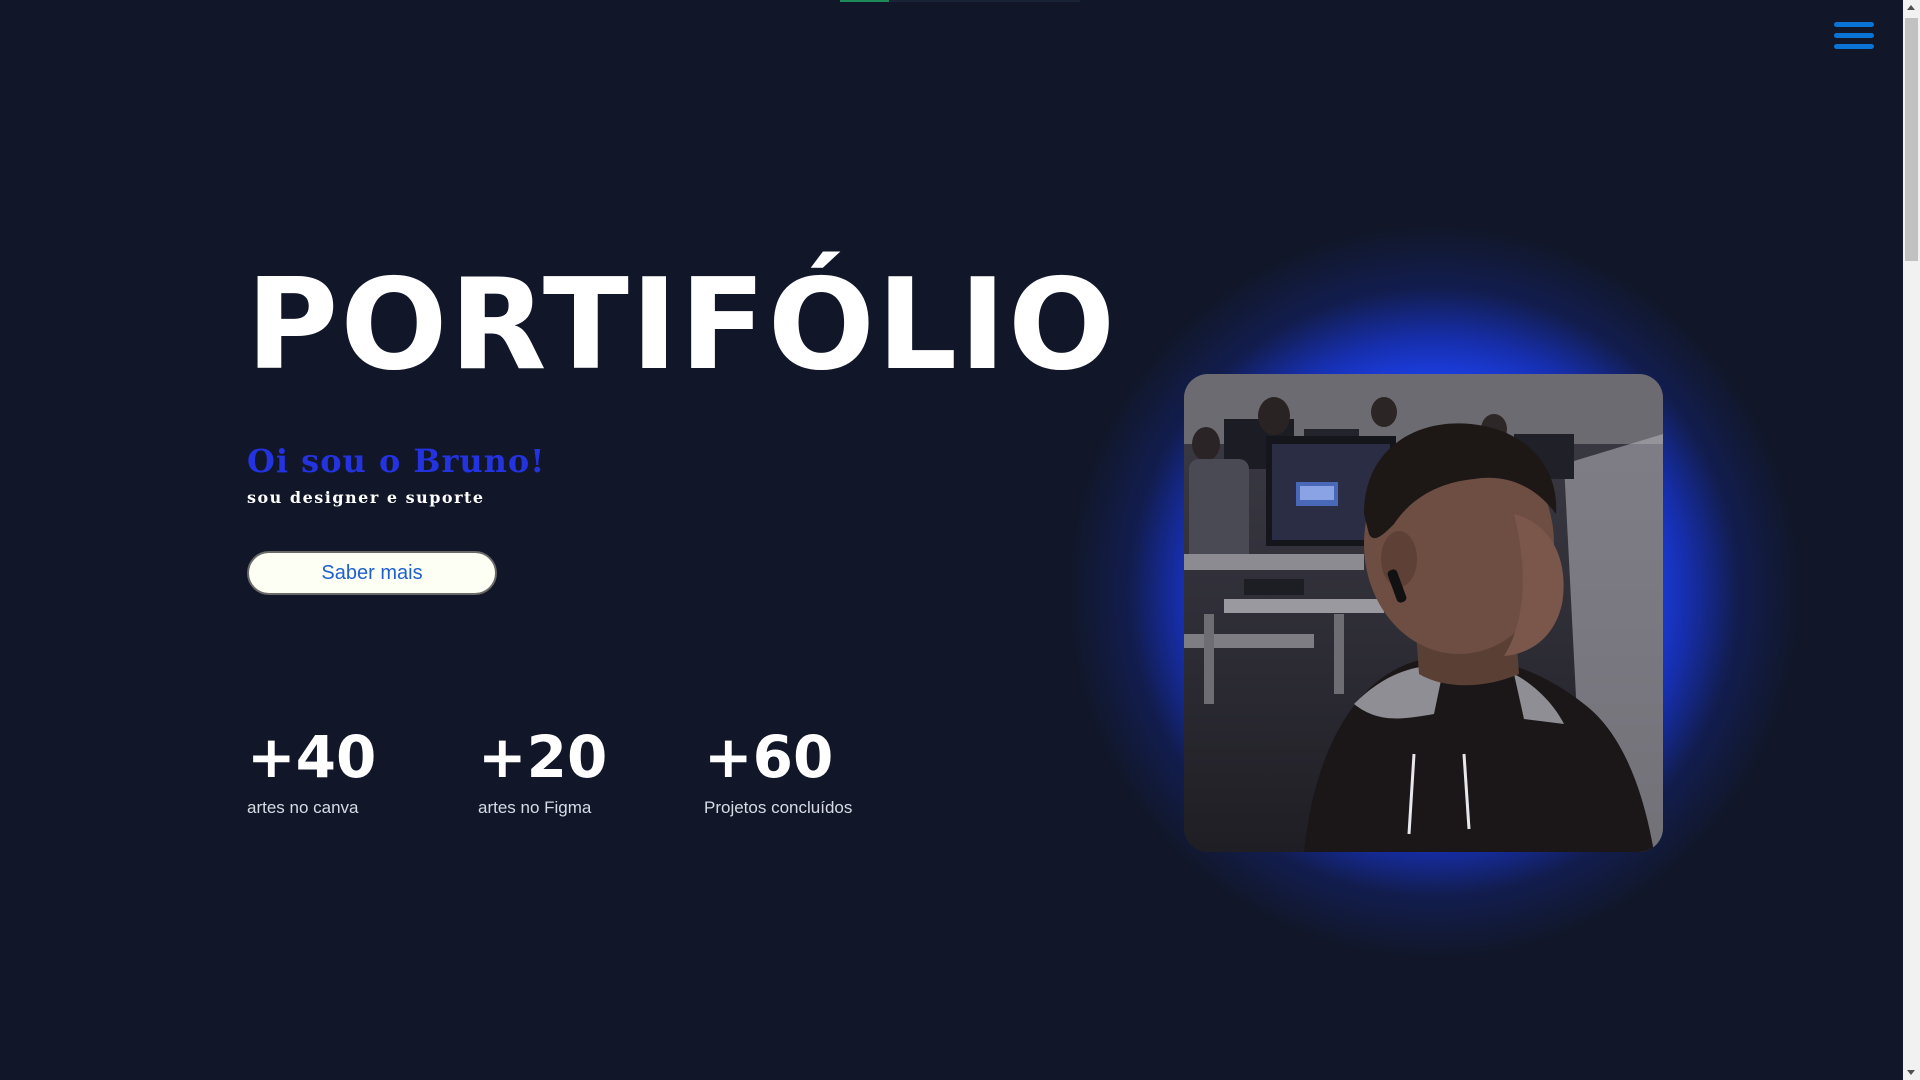 The width and height of the screenshot is (1920, 1080). I want to click on scroll-down-arrow-icon, so click(1911, 1072).